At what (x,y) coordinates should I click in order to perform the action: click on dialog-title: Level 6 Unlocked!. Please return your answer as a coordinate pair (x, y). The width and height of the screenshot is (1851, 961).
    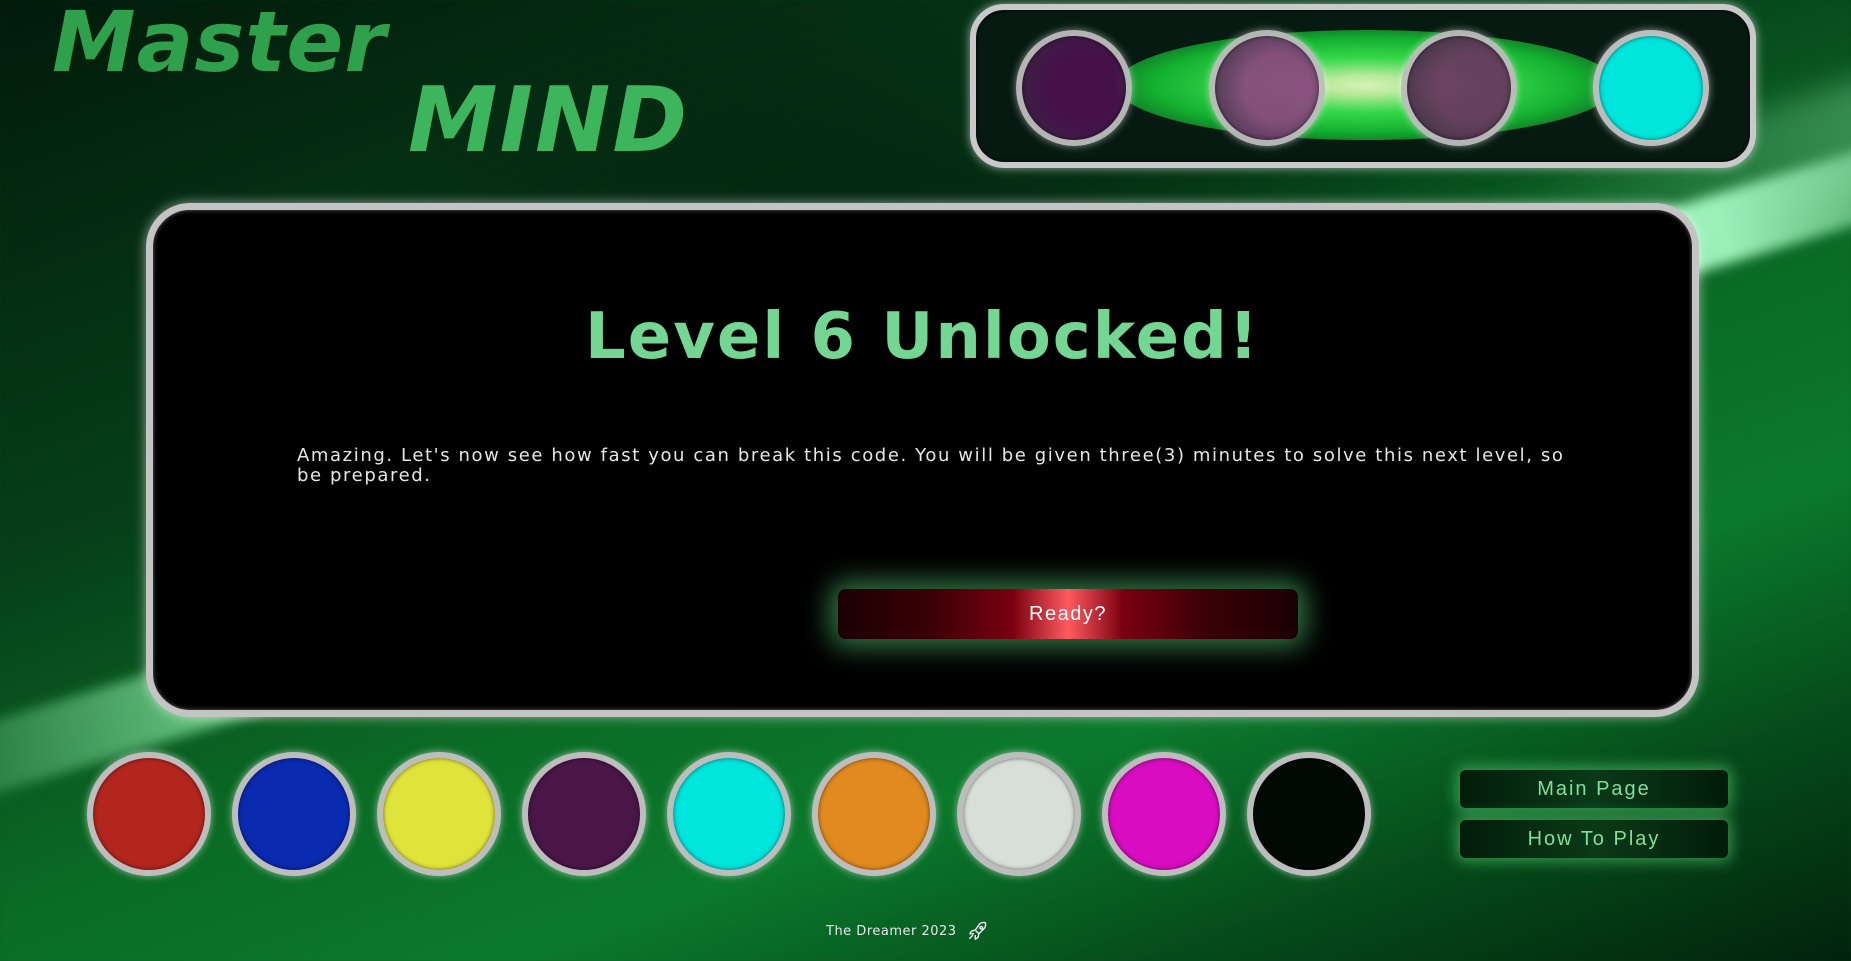
    Looking at the image, I should click on (922, 337).